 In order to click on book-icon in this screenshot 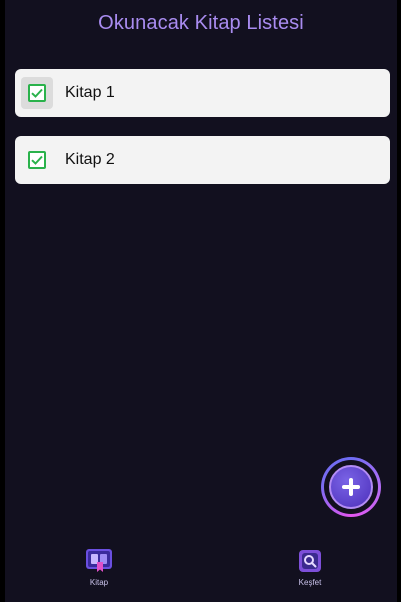, I will do `click(99, 561)`.